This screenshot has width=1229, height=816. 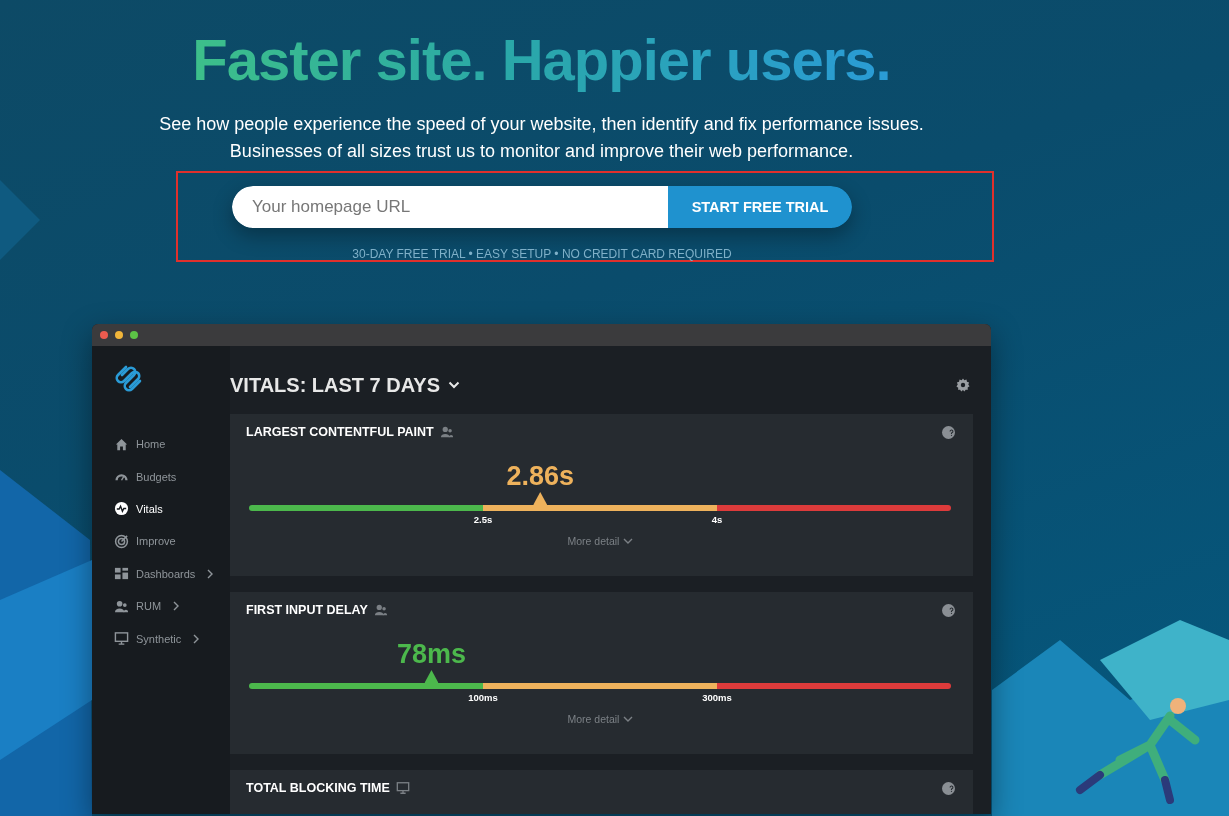 What do you see at coordinates (450, 207) in the screenshot?
I see `url-input-field: Your homepage URL` at bounding box center [450, 207].